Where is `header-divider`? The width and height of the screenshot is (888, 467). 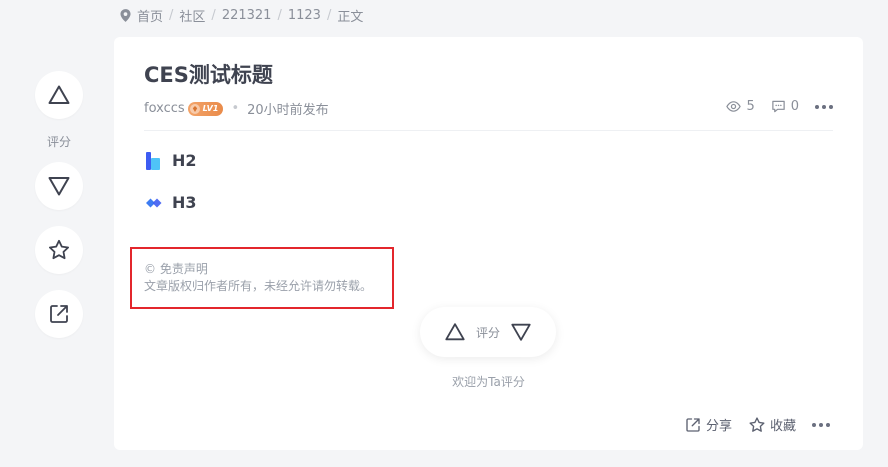 header-divider is located at coordinates (488, 130).